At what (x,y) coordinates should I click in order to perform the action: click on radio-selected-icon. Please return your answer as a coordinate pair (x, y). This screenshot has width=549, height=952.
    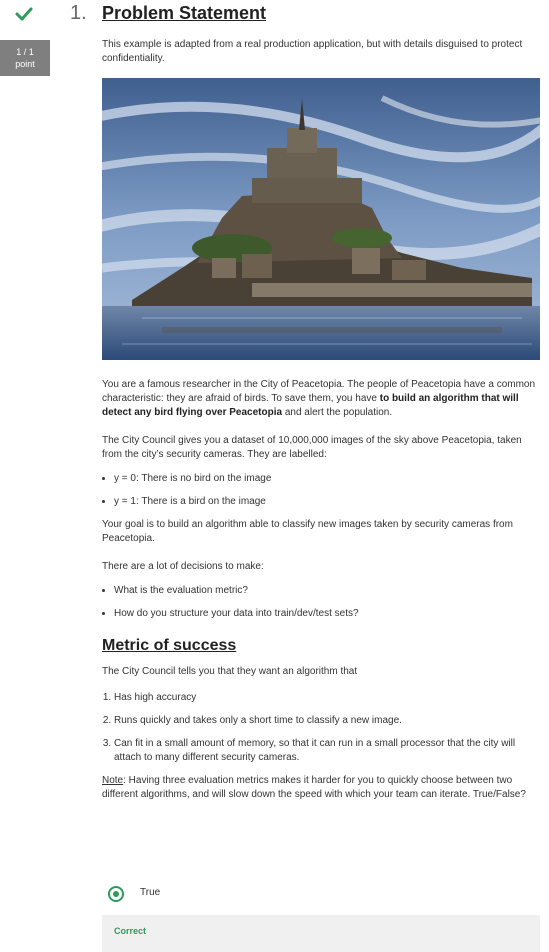
    Looking at the image, I should click on (116, 894).